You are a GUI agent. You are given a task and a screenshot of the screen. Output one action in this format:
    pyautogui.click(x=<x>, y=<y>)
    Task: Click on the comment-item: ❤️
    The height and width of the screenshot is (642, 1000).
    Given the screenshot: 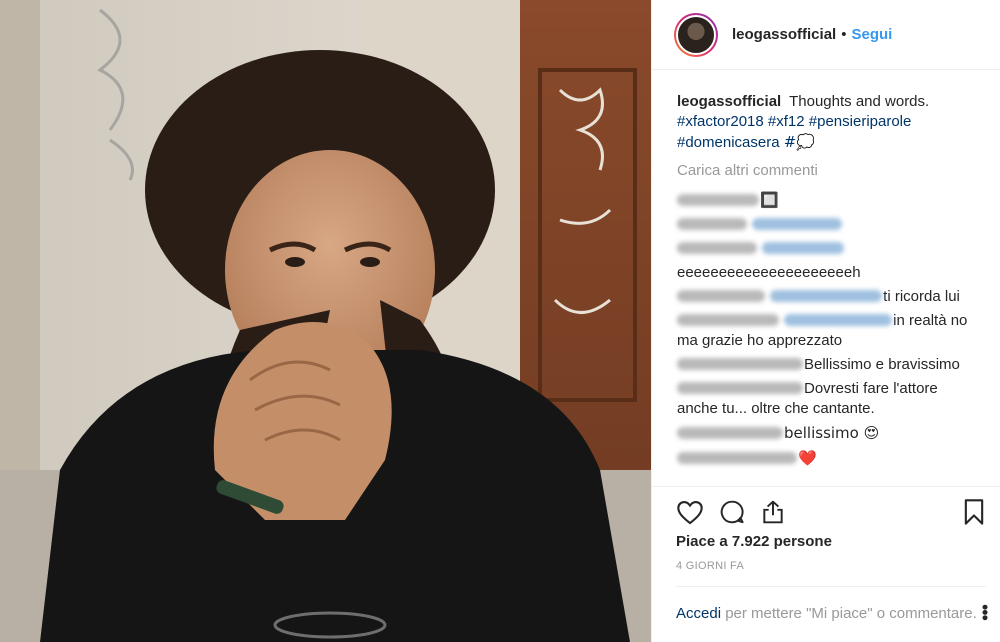 What is the action you would take?
    pyautogui.click(x=829, y=458)
    